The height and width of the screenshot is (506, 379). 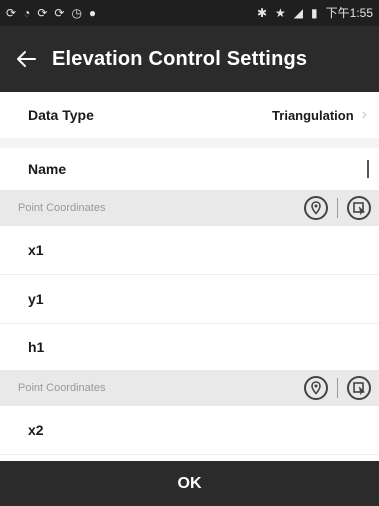 I want to click on spacer, so click(x=189, y=143).